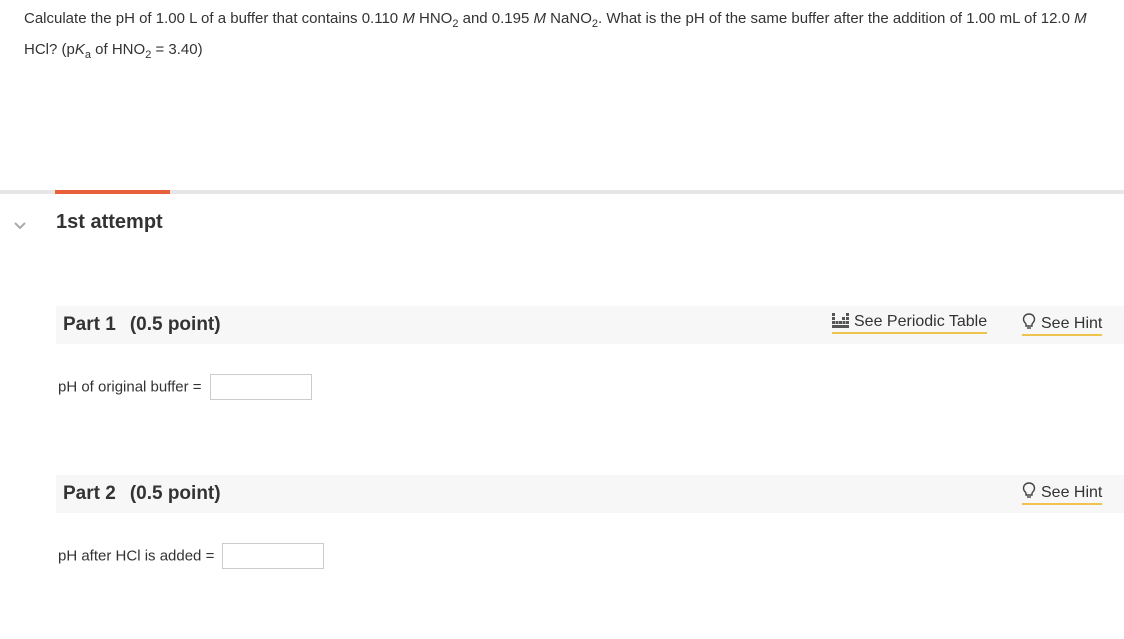  What do you see at coordinates (840, 320) in the screenshot?
I see `periodic-table-icon` at bounding box center [840, 320].